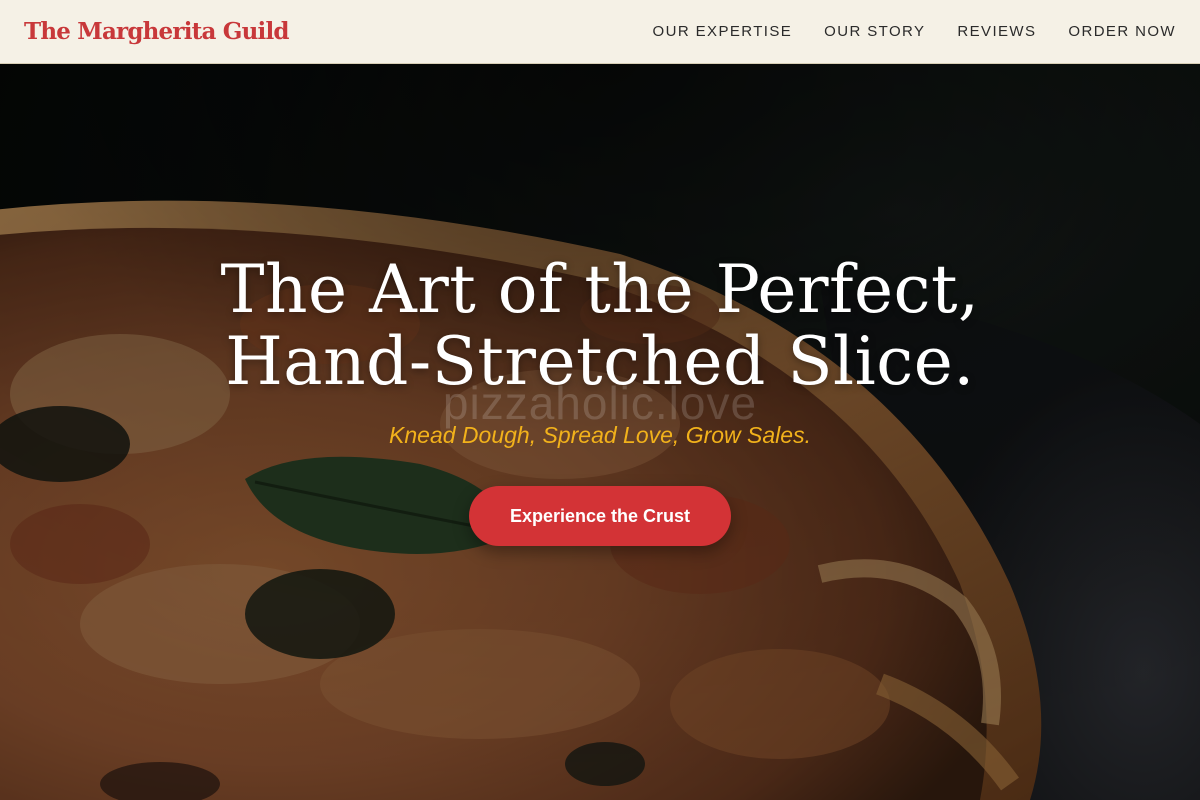  What do you see at coordinates (996, 31) in the screenshot?
I see `nav-link-reviews: REVIEWS` at bounding box center [996, 31].